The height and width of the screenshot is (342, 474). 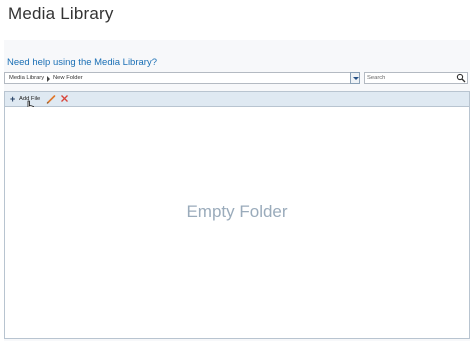 What do you see at coordinates (13, 99) in the screenshot?
I see `plus-icon: +` at bounding box center [13, 99].